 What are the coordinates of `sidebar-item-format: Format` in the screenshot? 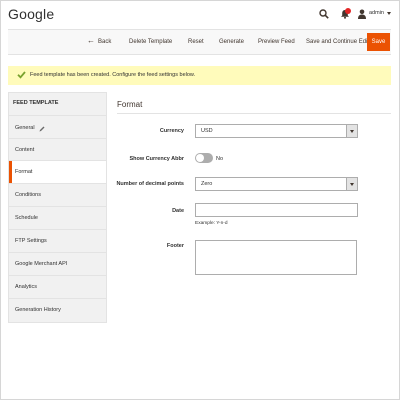 It's located at (57, 172).